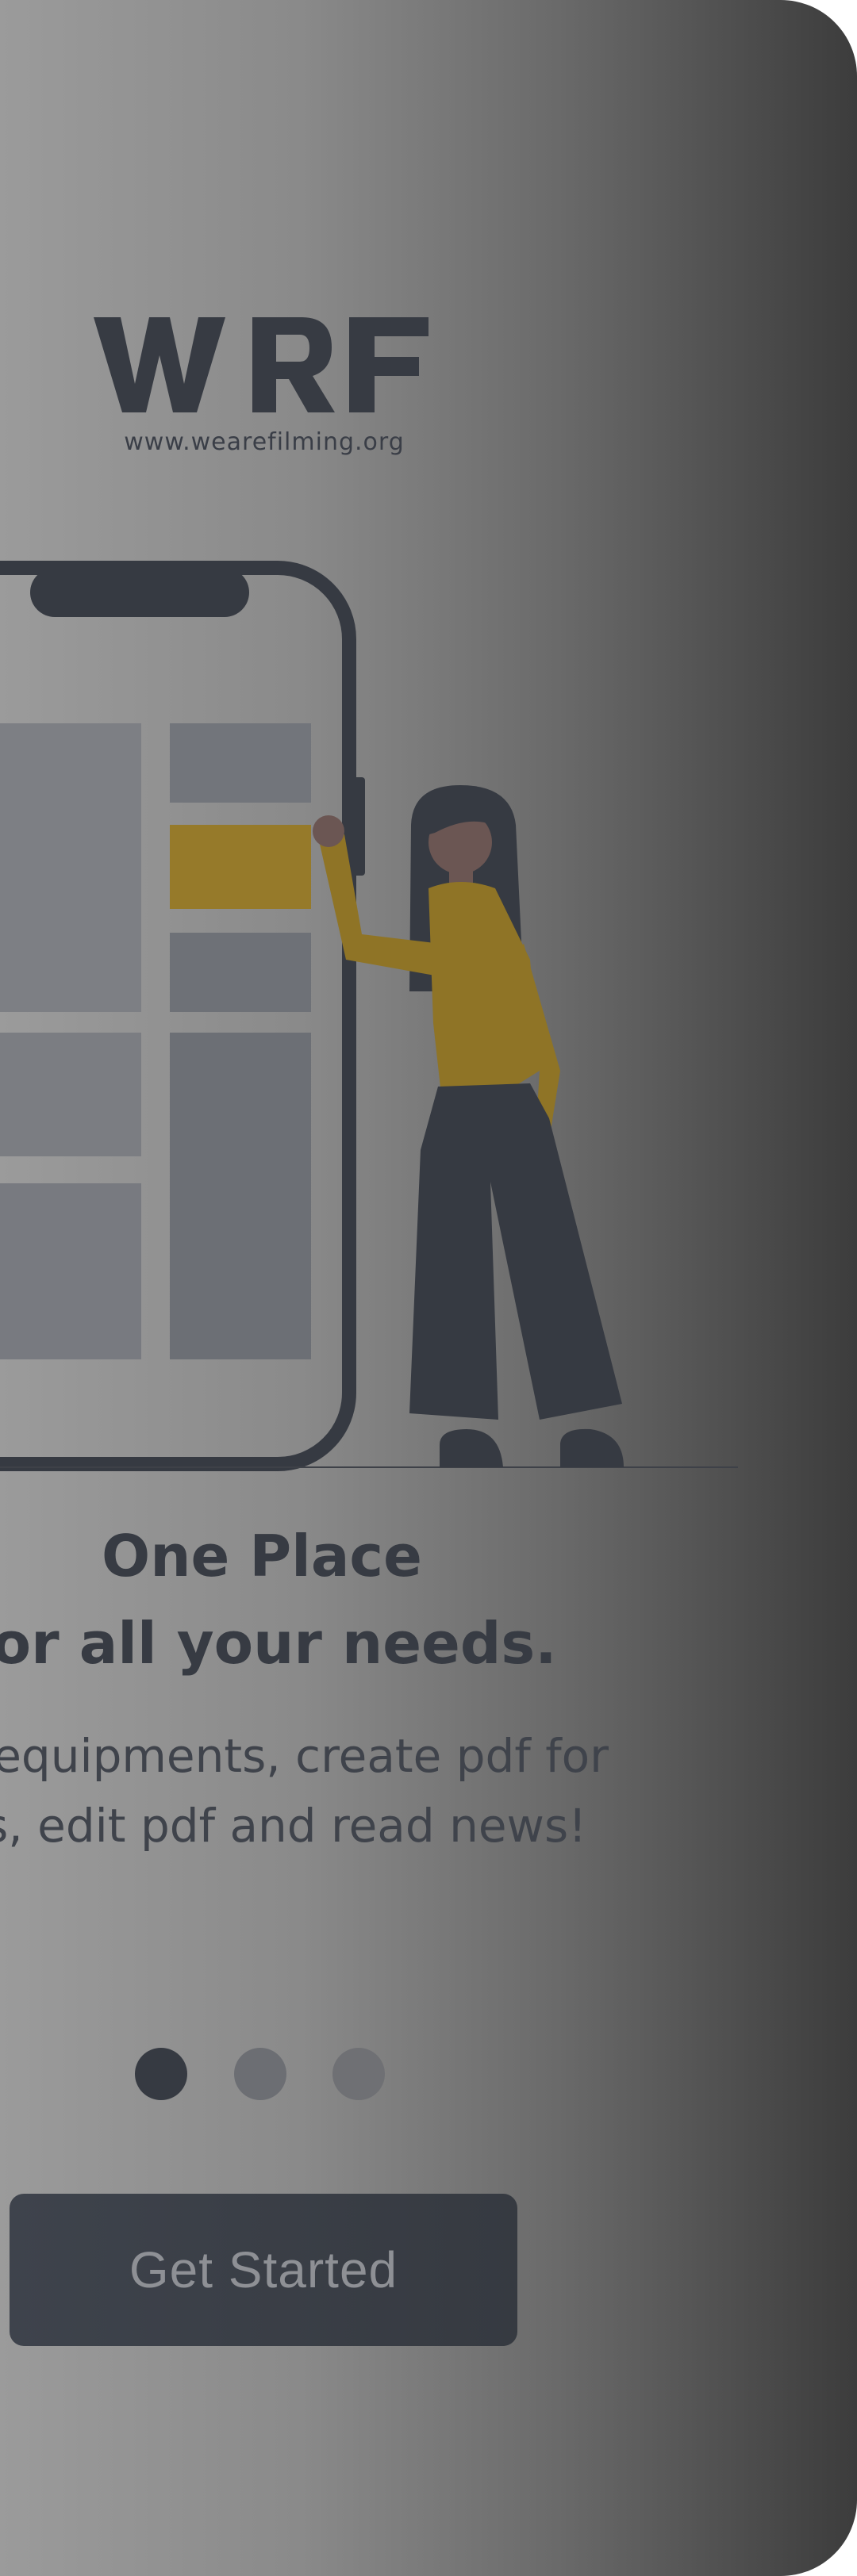 The height and width of the screenshot is (2576, 857). I want to click on wrf-logo, so click(261, 364).